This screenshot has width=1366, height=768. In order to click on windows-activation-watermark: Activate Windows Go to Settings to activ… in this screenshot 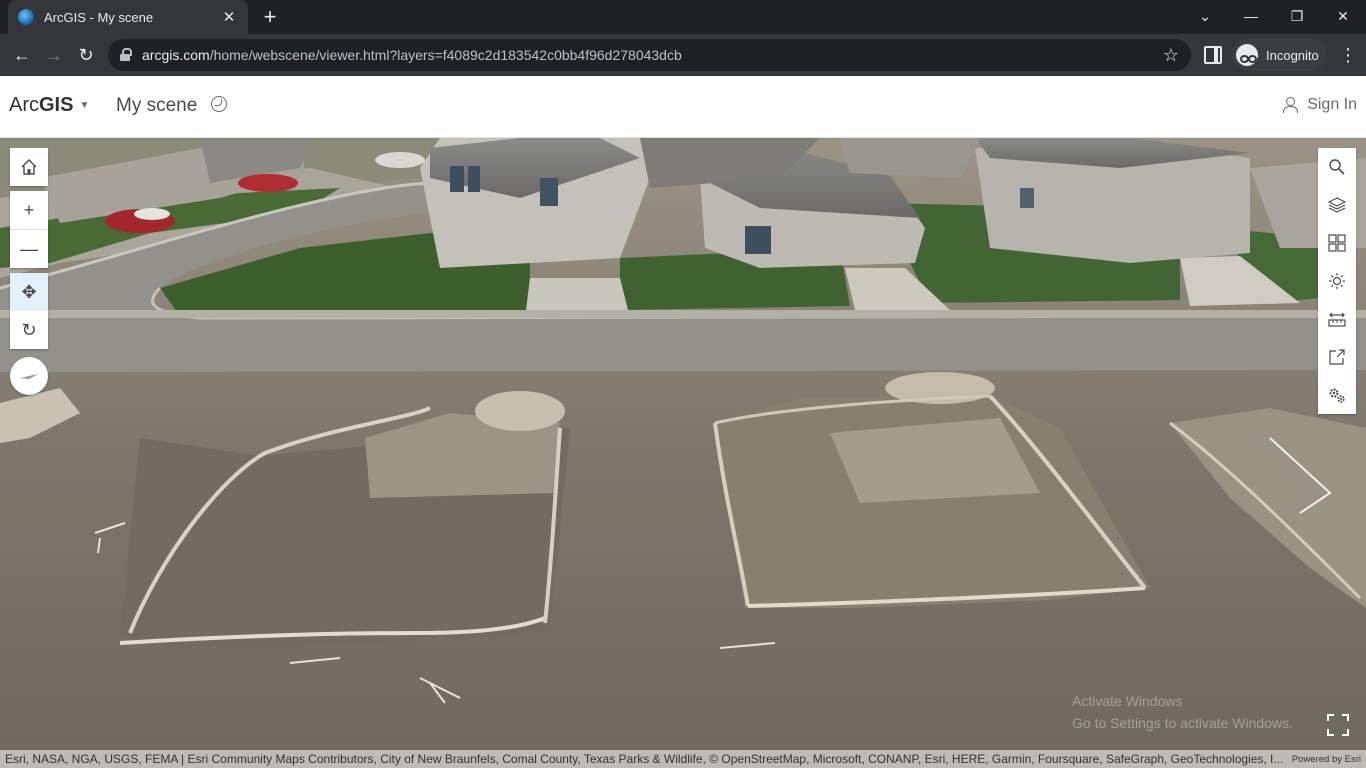, I will do `click(1182, 712)`.